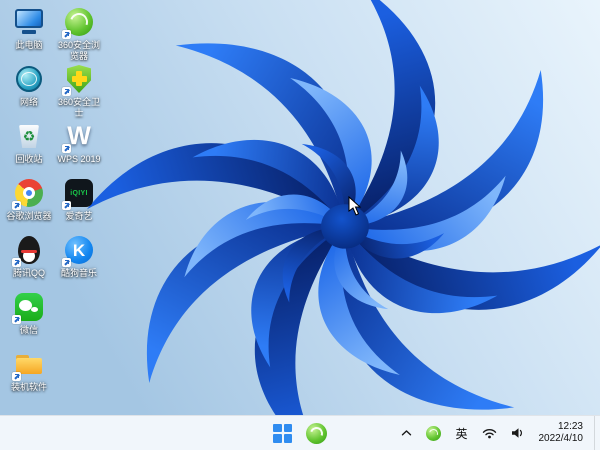 This screenshot has width=600, height=450. I want to click on windows-logo-icon, so click(282, 433).